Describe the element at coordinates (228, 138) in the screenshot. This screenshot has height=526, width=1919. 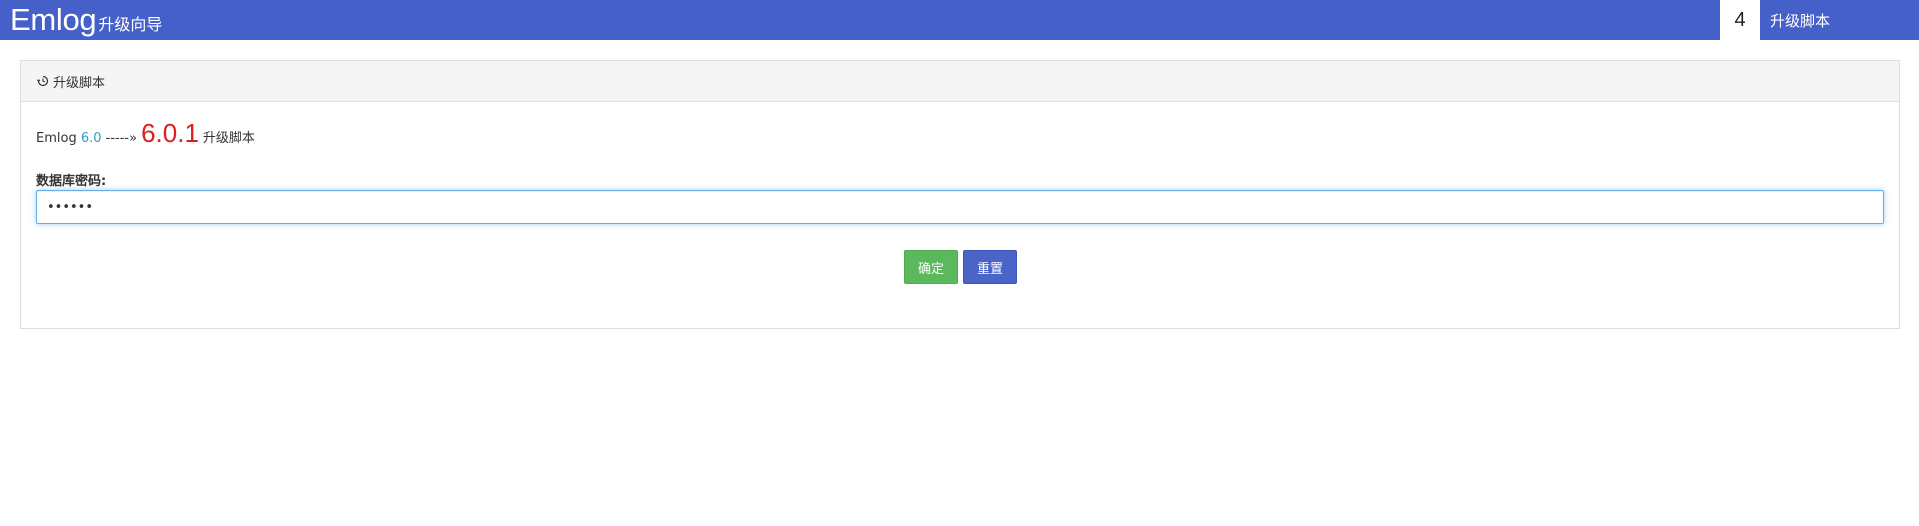
I see `version-suffix: 升级脚本` at that location.